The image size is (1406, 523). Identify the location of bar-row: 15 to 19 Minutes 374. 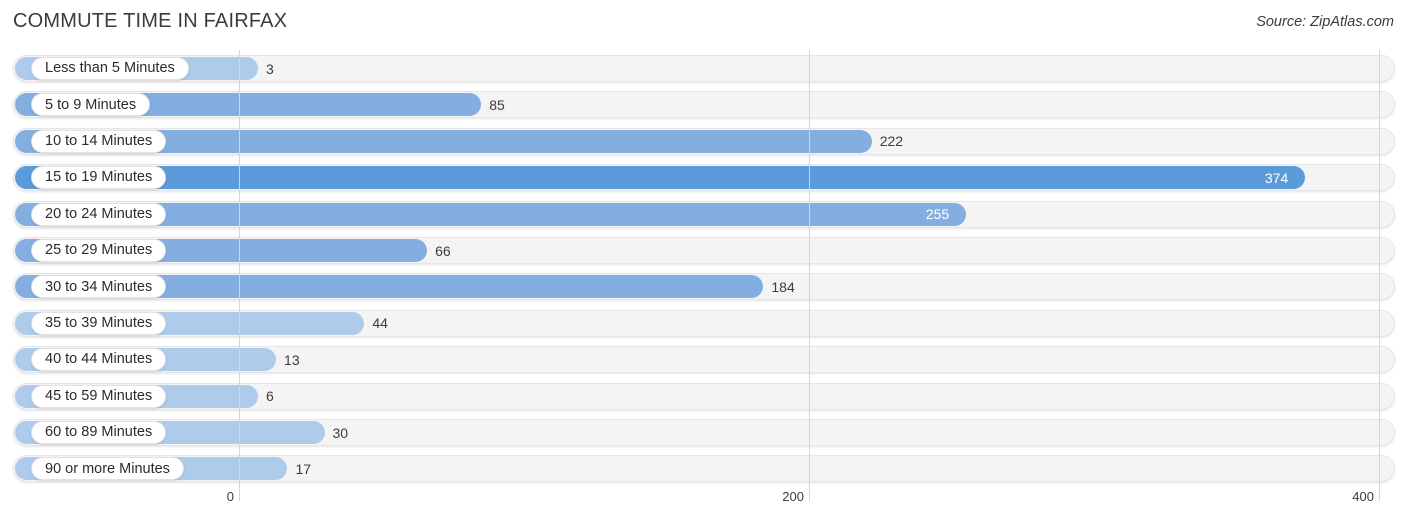
(704, 178).